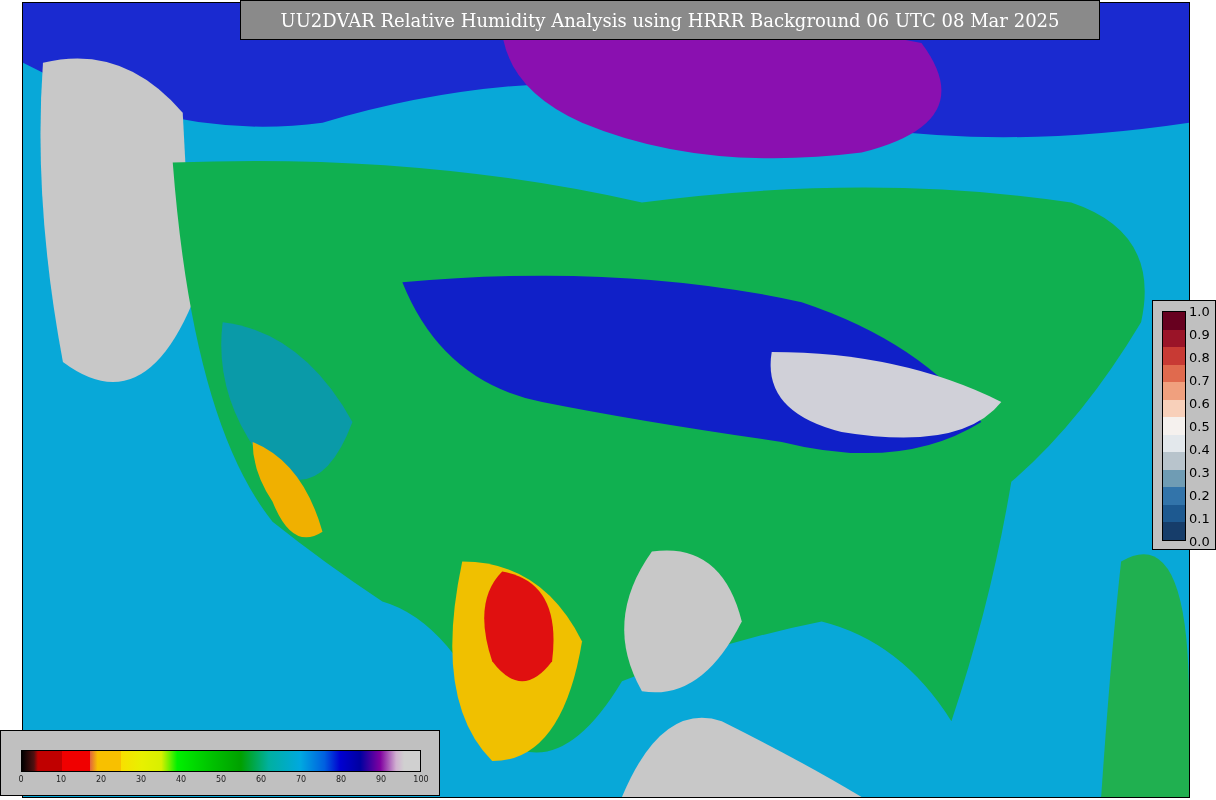 This screenshot has height=800, width=1216. What do you see at coordinates (341, 780) in the screenshot?
I see `scale-tick-label: 80` at bounding box center [341, 780].